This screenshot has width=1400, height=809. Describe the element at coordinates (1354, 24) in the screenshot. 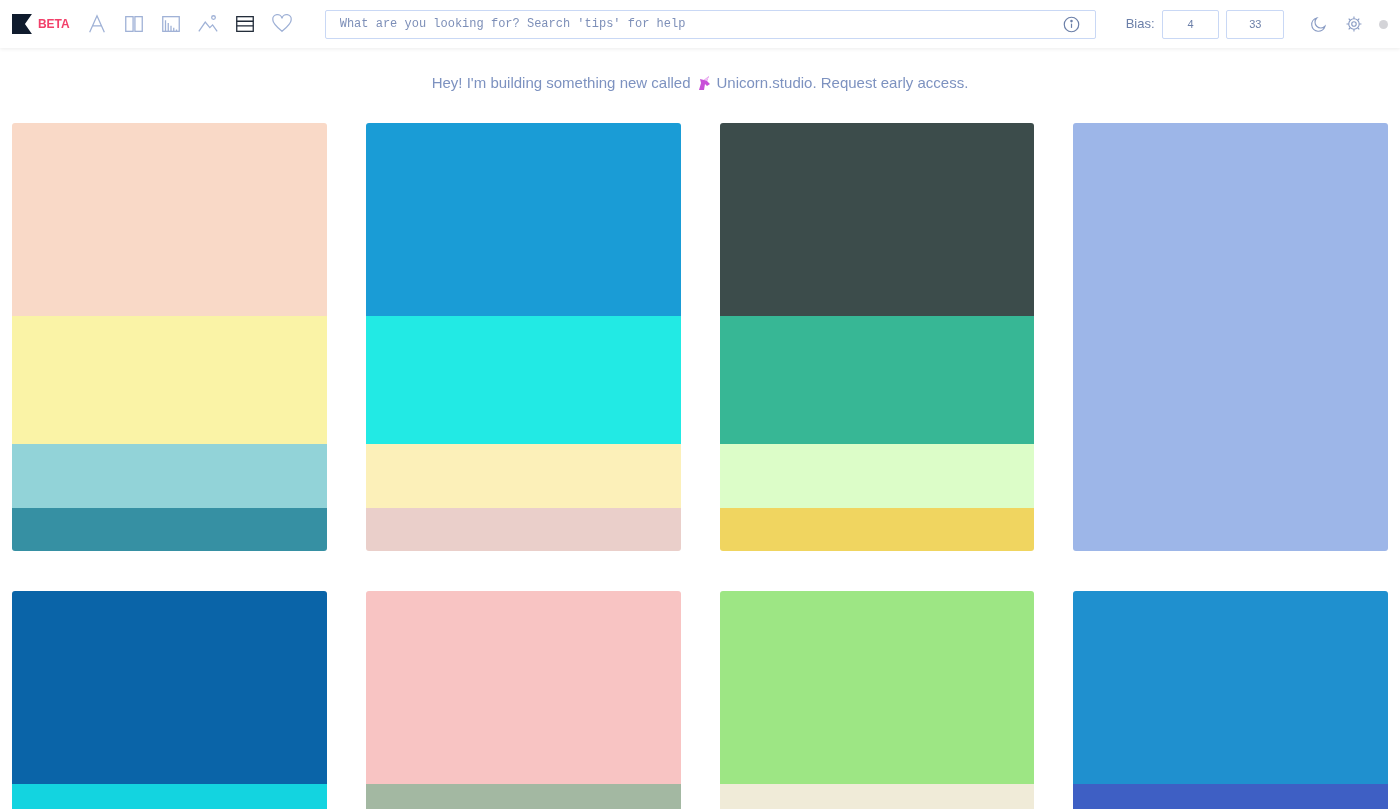

I see `settings-icon` at that location.